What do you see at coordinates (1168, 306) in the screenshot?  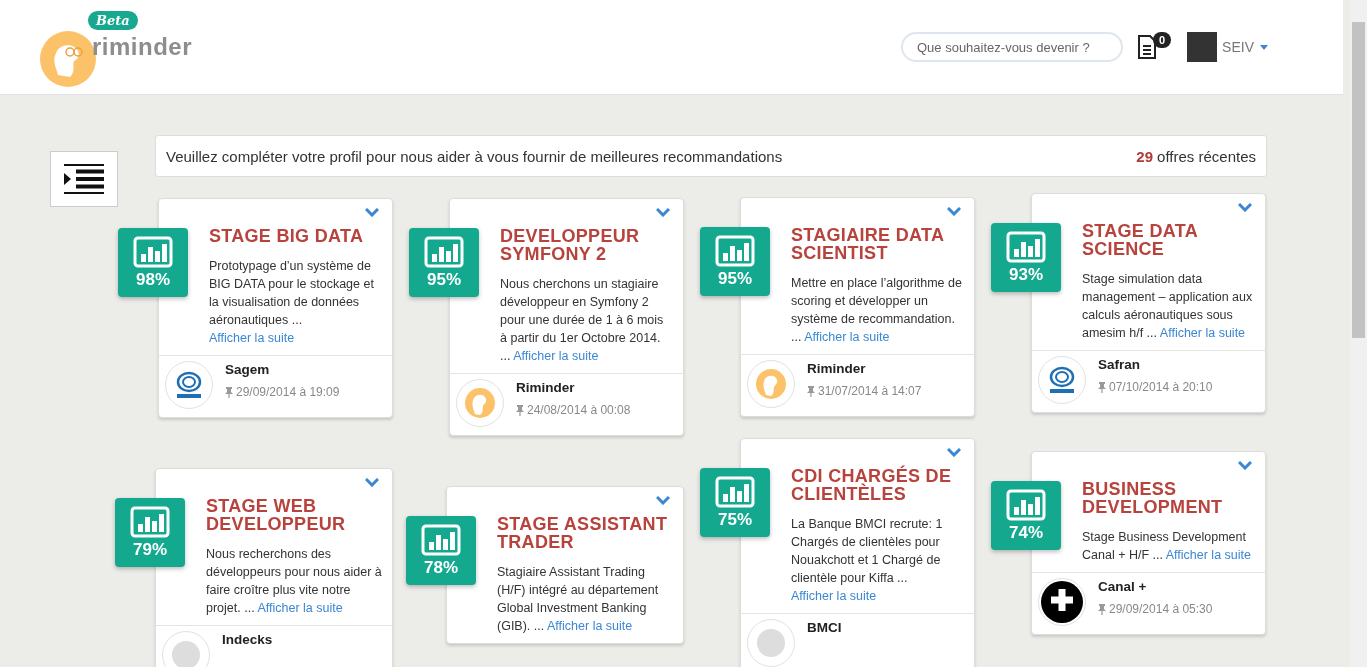 I see `job-description: Stage simulation data management – application aux calculs aéronautiques sous amesim h/f ... Afficher la suite` at bounding box center [1168, 306].